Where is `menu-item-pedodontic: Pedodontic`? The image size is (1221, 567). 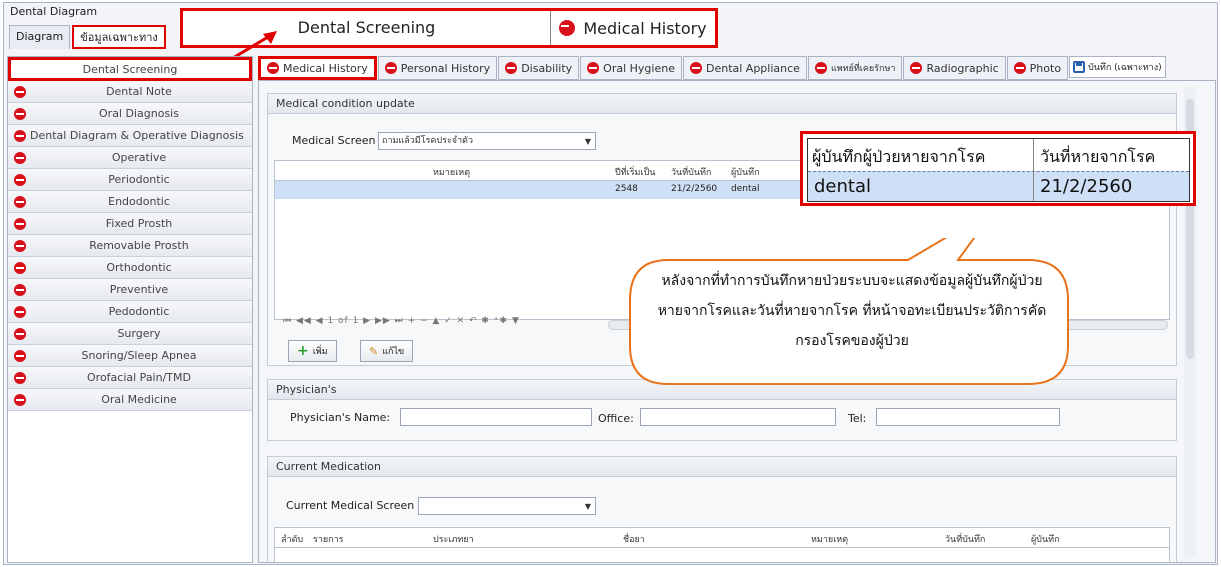 menu-item-pedodontic: Pedodontic is located at coordinates (130, 312).